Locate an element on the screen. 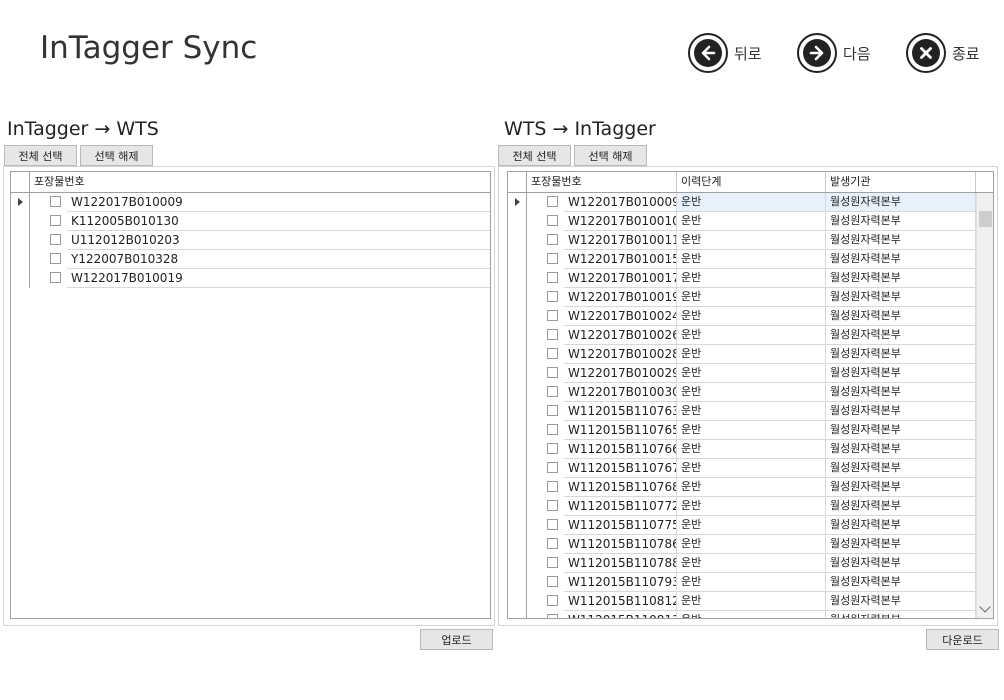 This screenshot has height=700, width=1004. table-row: W112015B110793 운반 월성원자력본부 is located at coordinates (742, 582).